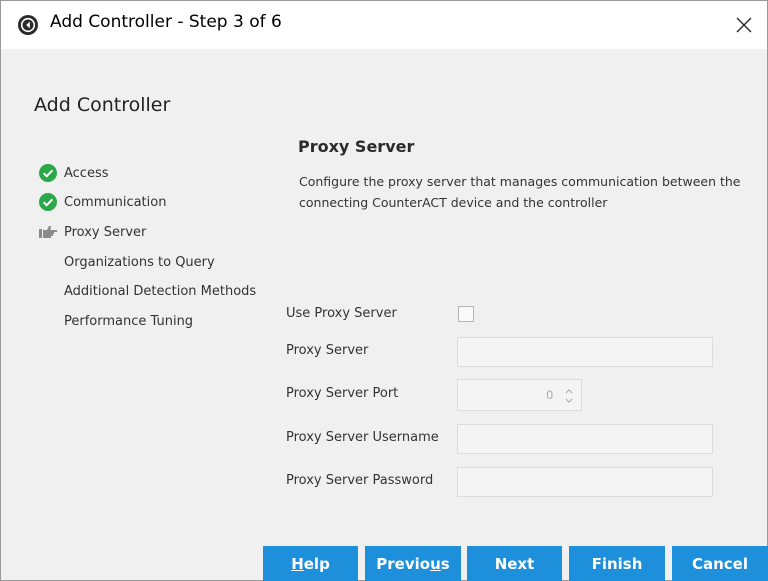 The height and width of the screenshot is (581, 768). Describe the element at coordinates (362, 437) in the screenshot. I see `proxy-username-label: Proxy Server Username` at that location.